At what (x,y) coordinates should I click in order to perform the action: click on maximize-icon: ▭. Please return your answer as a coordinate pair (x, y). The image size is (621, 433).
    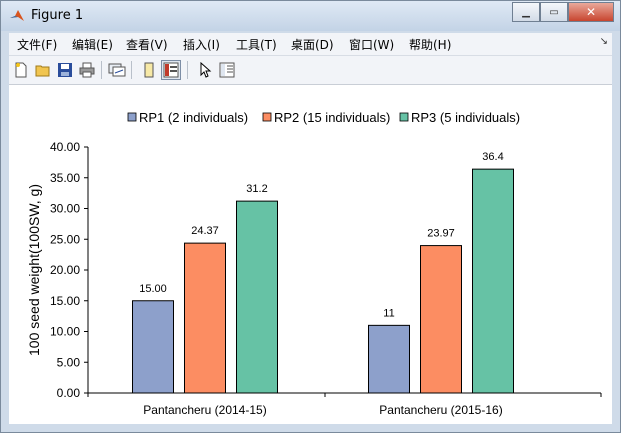
    Looking at the image, I should click on (554, 12).